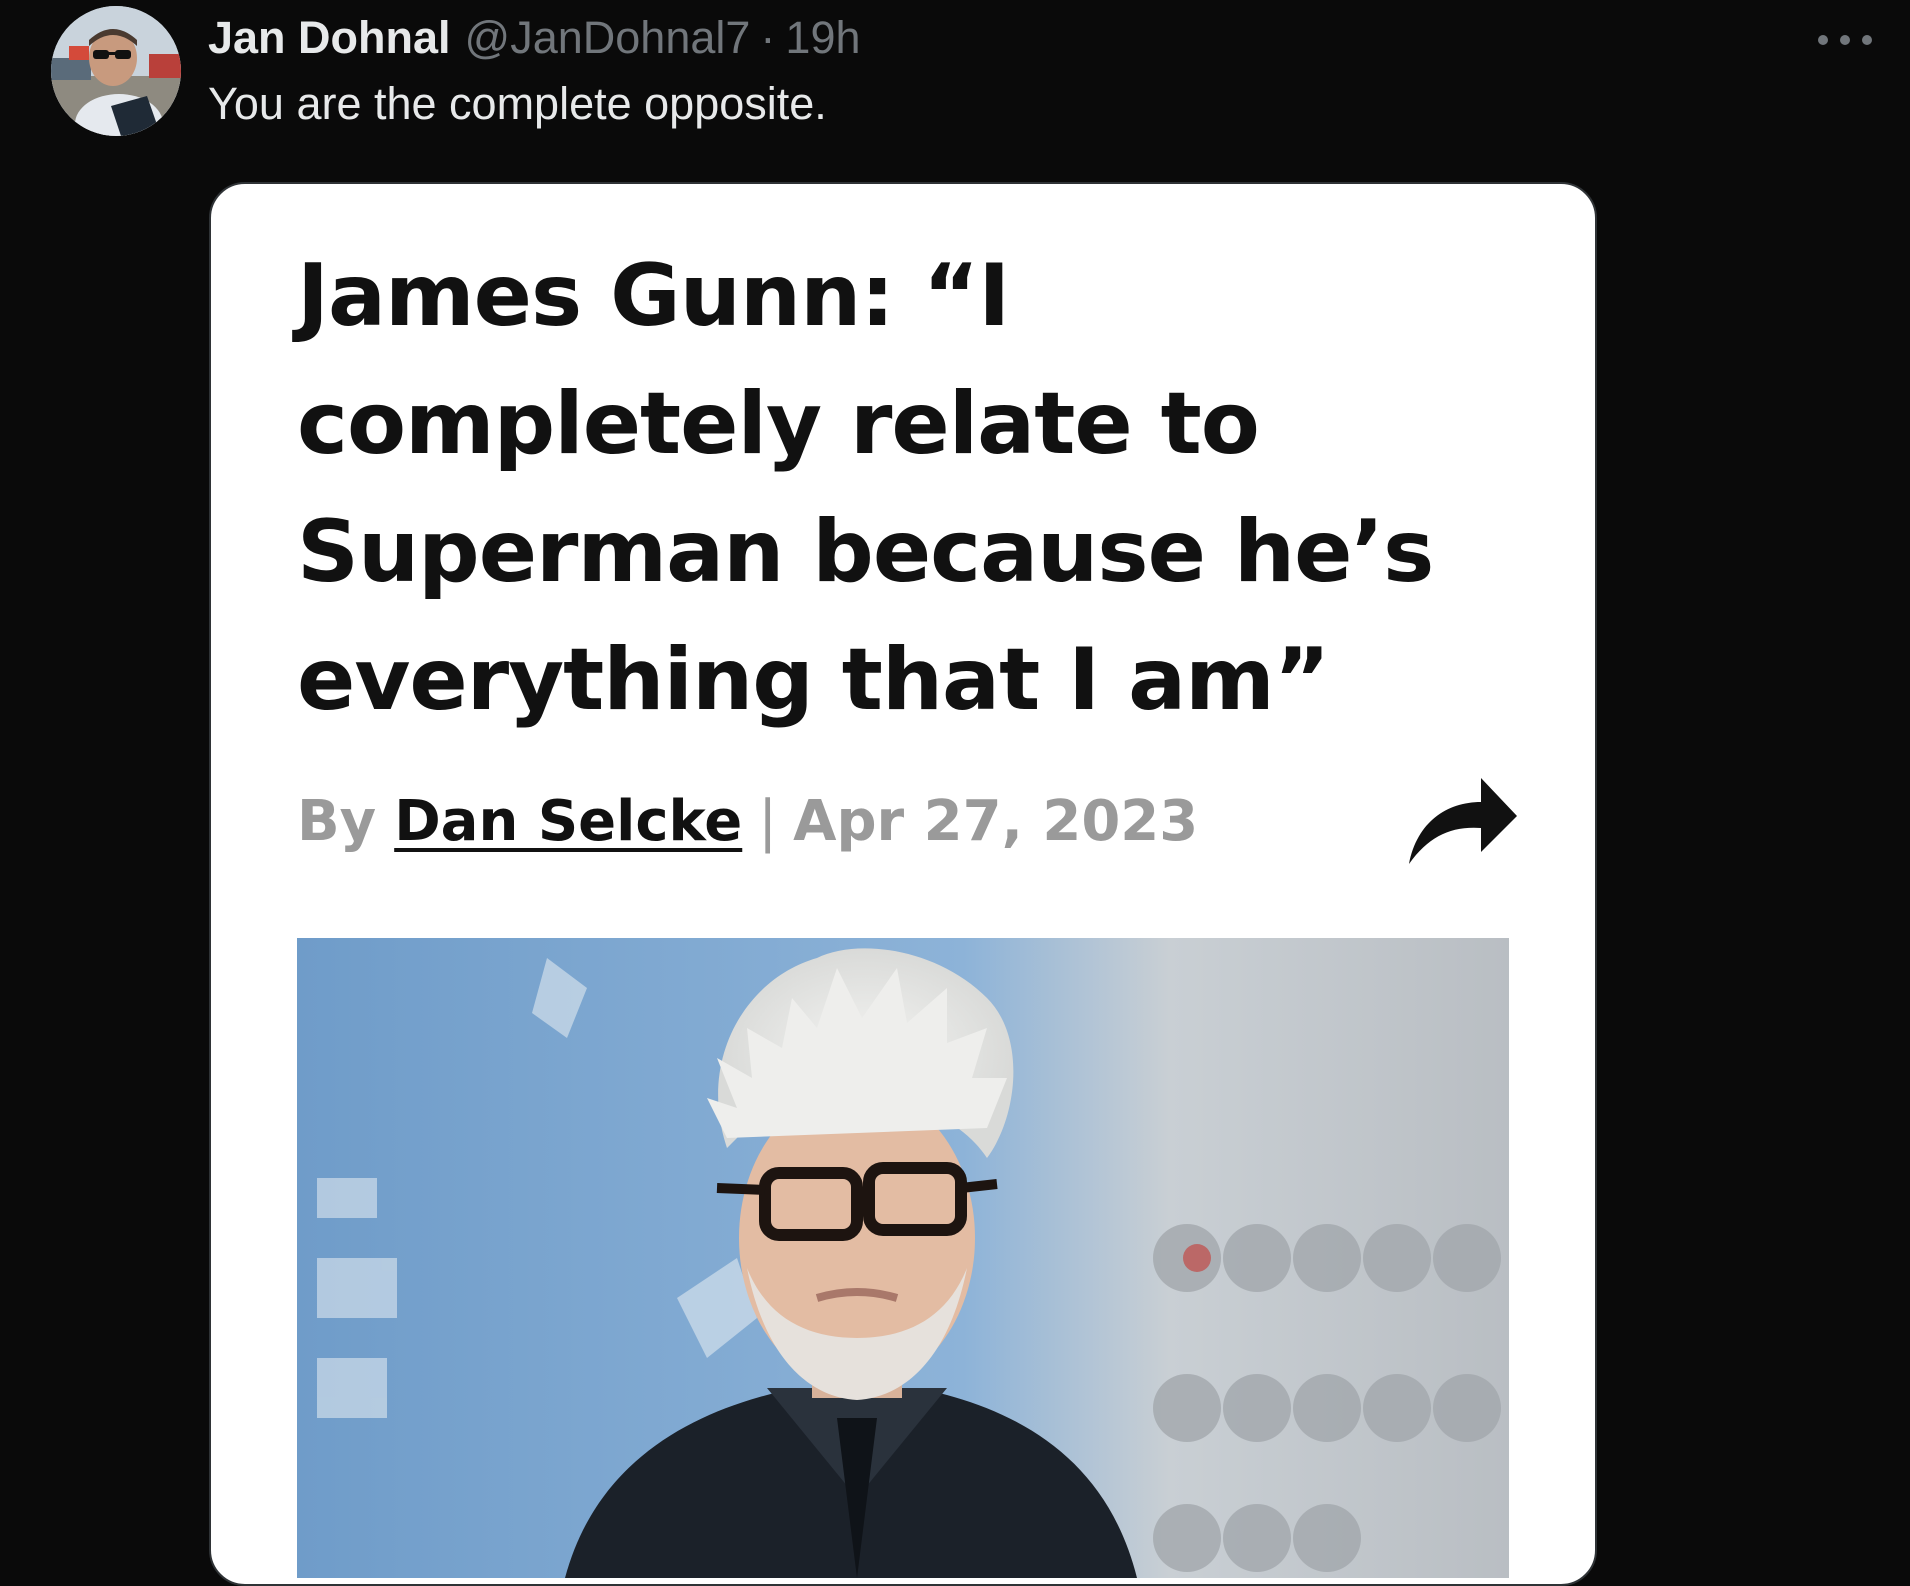  What do you see at coordinates (568, 821) in the screenshot?
I see `author-link: Dan Selcke` at bounding box center [568, 821].